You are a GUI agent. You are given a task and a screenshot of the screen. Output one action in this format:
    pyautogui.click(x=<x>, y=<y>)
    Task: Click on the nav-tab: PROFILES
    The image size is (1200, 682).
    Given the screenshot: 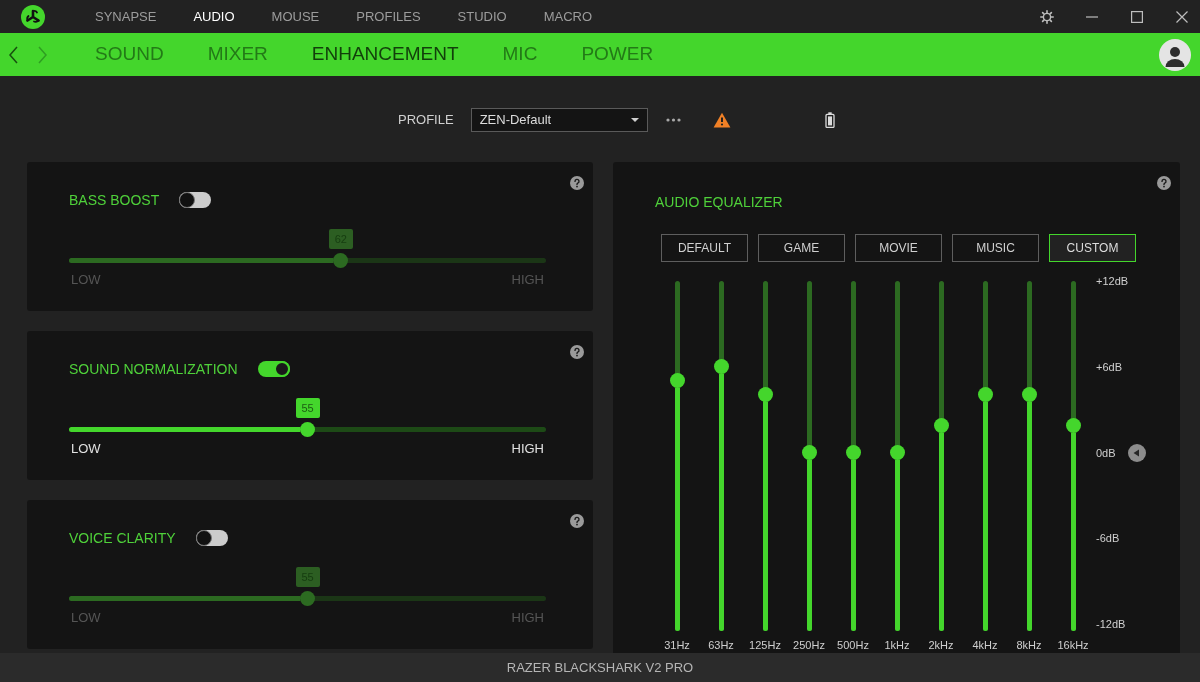 What is the action you would take?
    pyautogui.click(x=388, y=16)
    